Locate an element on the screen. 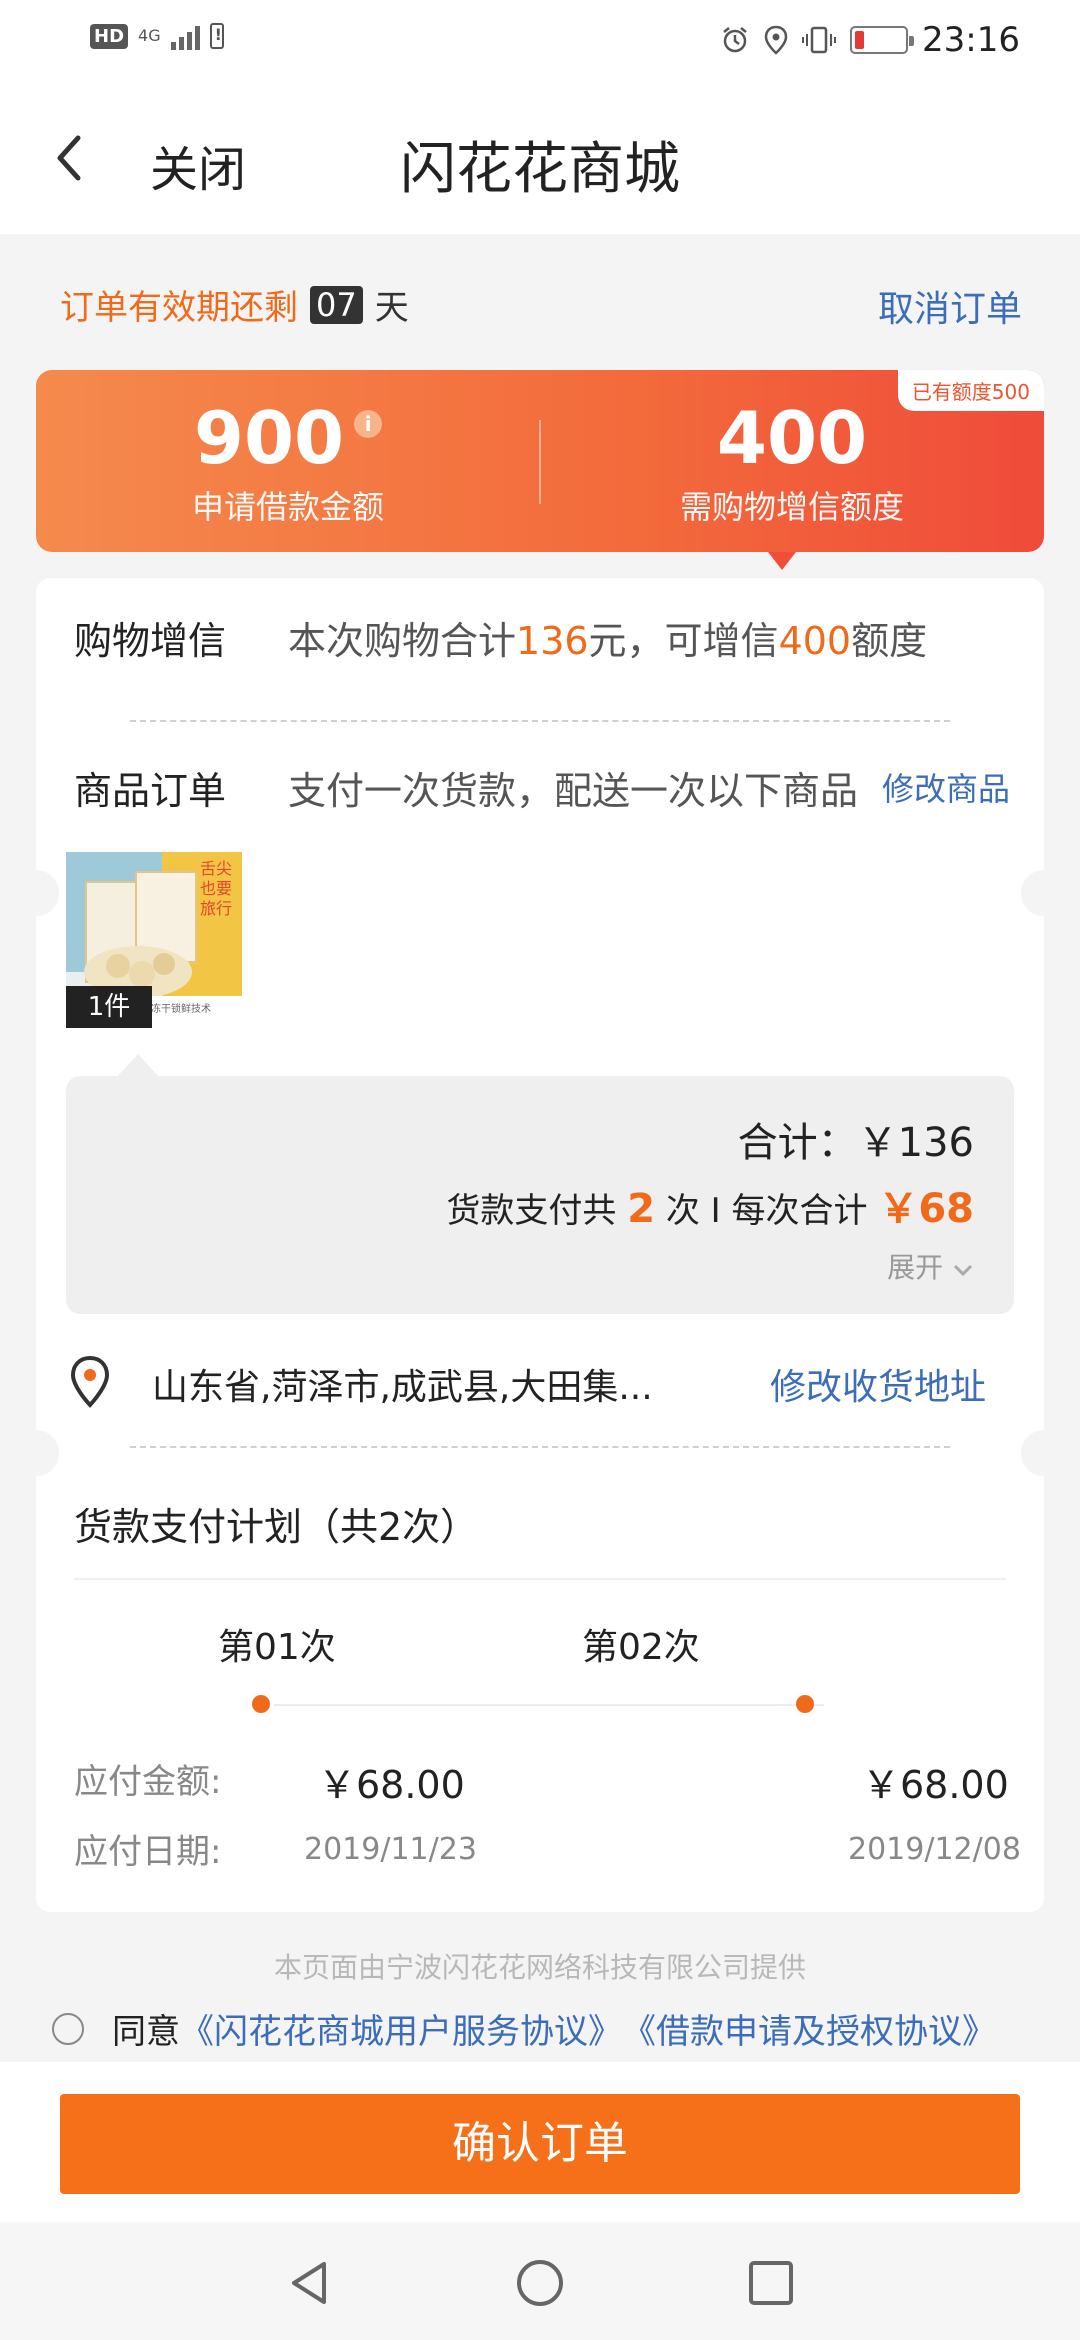  validity-prefix: 订单有效期还剩 is located at coordinates (179, 308).